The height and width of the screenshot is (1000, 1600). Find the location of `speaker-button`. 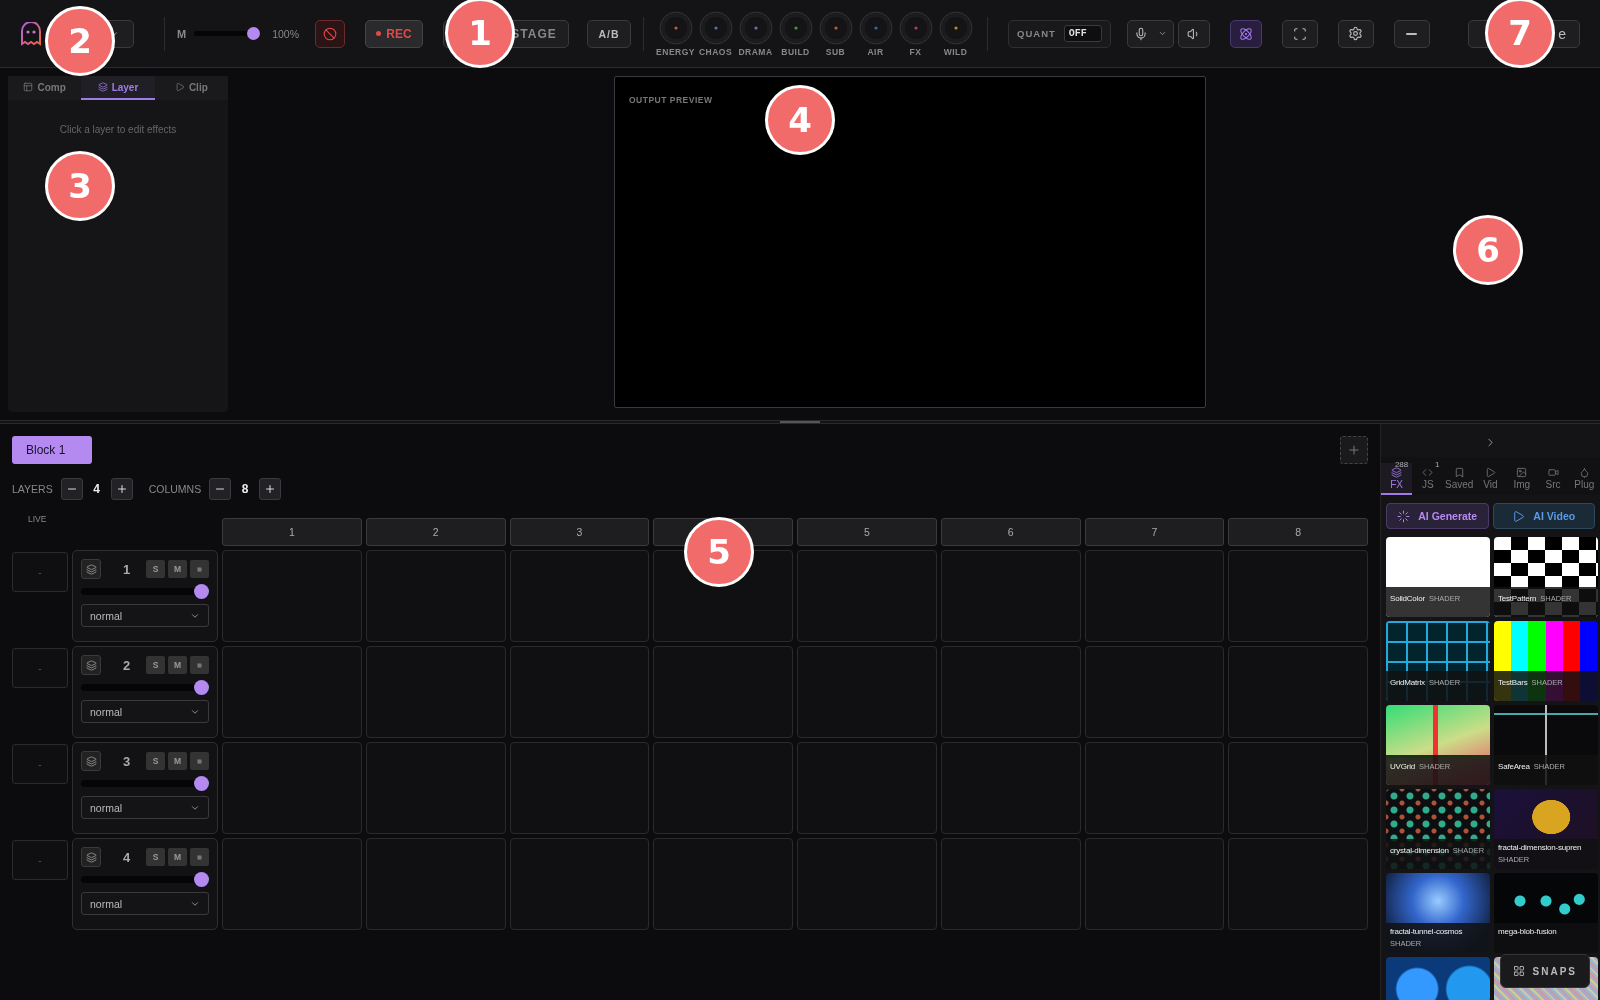

speaker-button is located at coordinates (1193, 33).